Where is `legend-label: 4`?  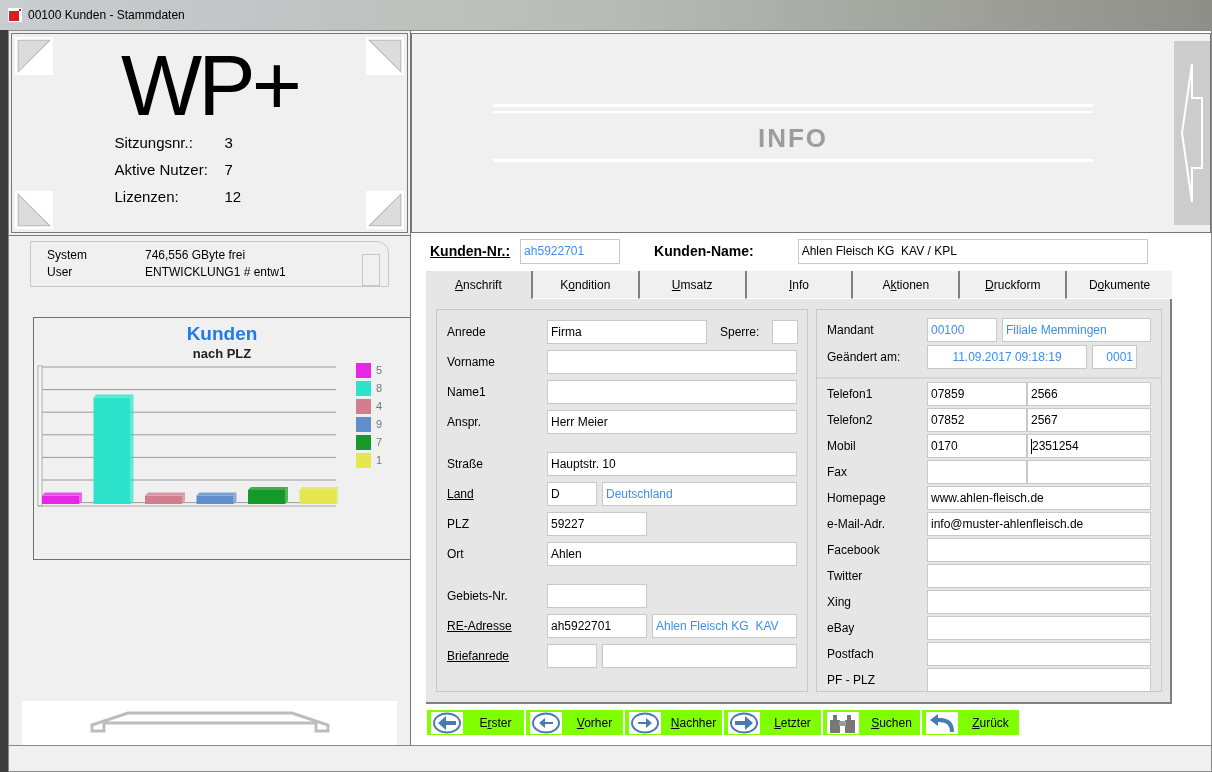 legend-label: 4 is located at coordinates (379, 406).